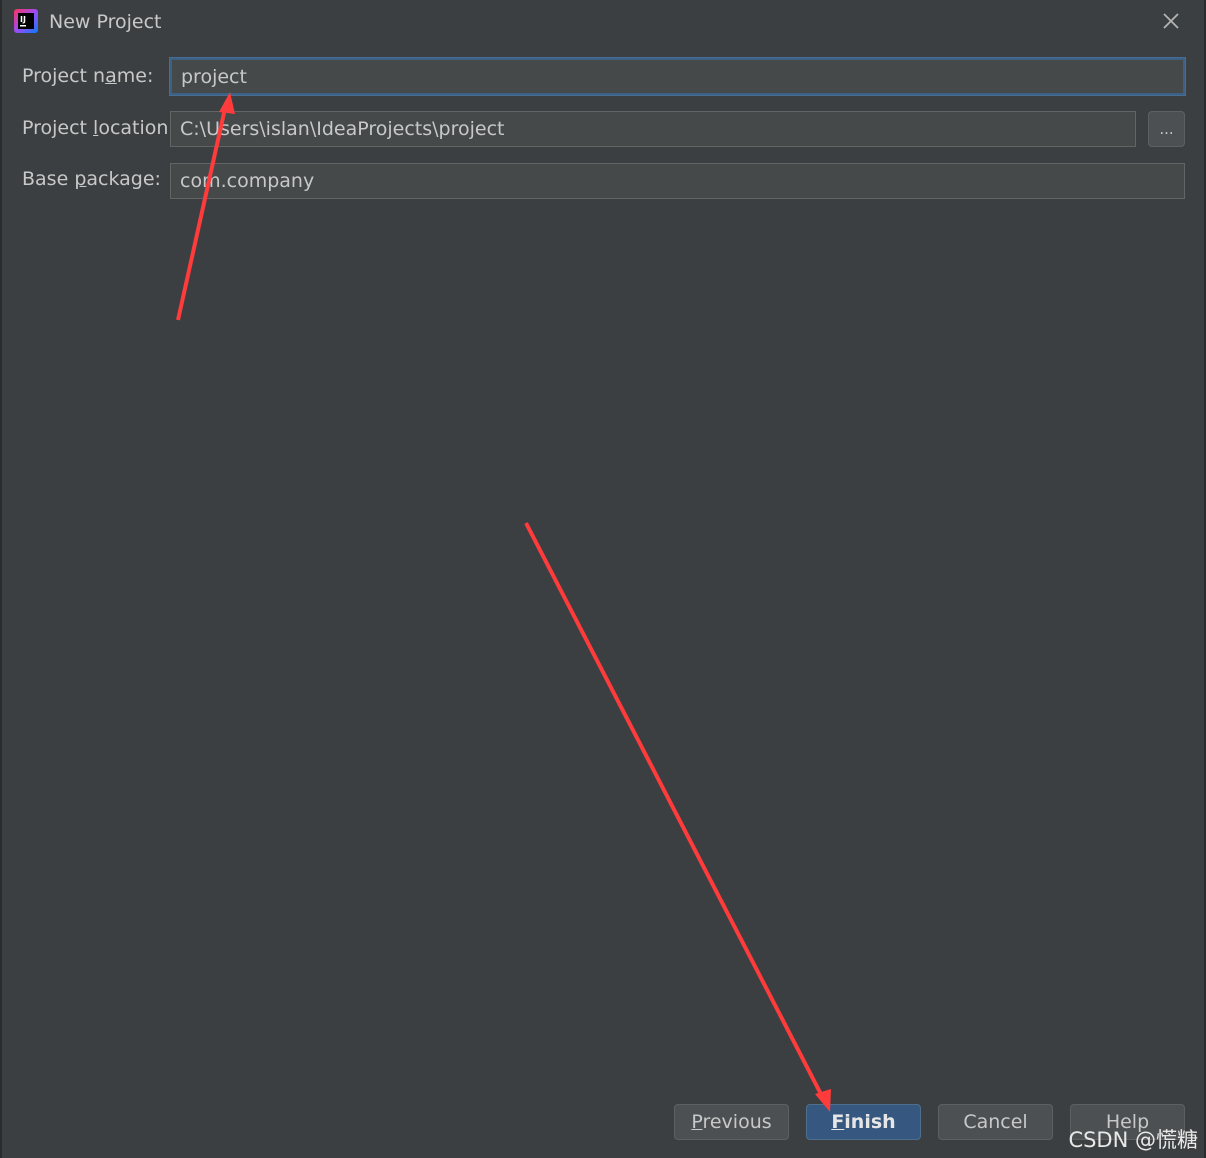 This screenshot has width=1206, height=1158. Describe the element at coordinates (23, 19) in the screenshot. I see `svg-text: IJ` at that location.